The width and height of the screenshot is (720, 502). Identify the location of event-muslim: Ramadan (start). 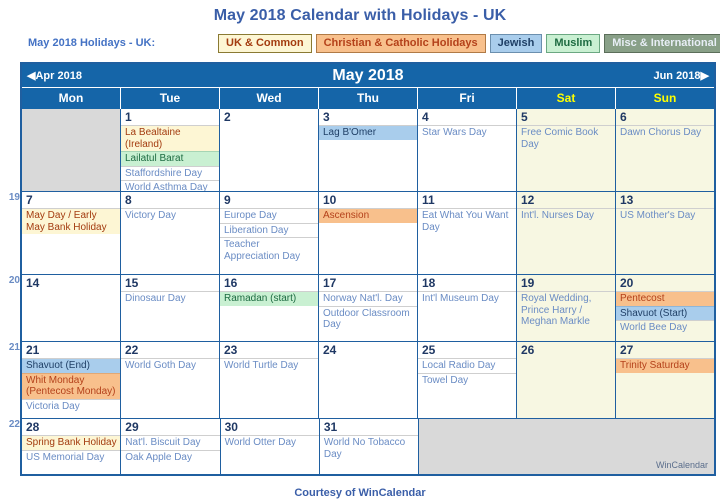
(269, 298).